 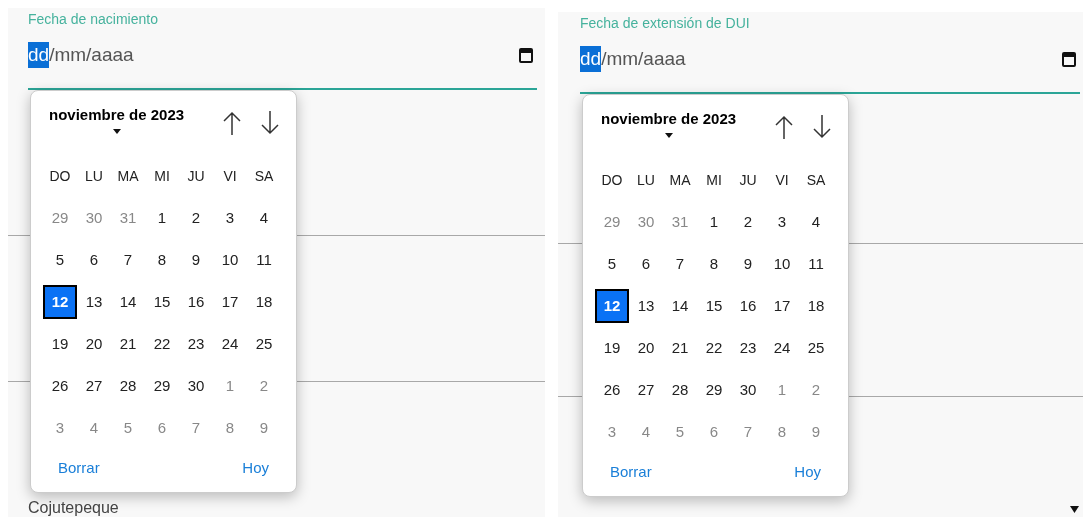 What do you see at coordinates (93, 19) in the screenshot?
I see `field-label: Fecha de nacimiento` at bounding box center [93, 19].